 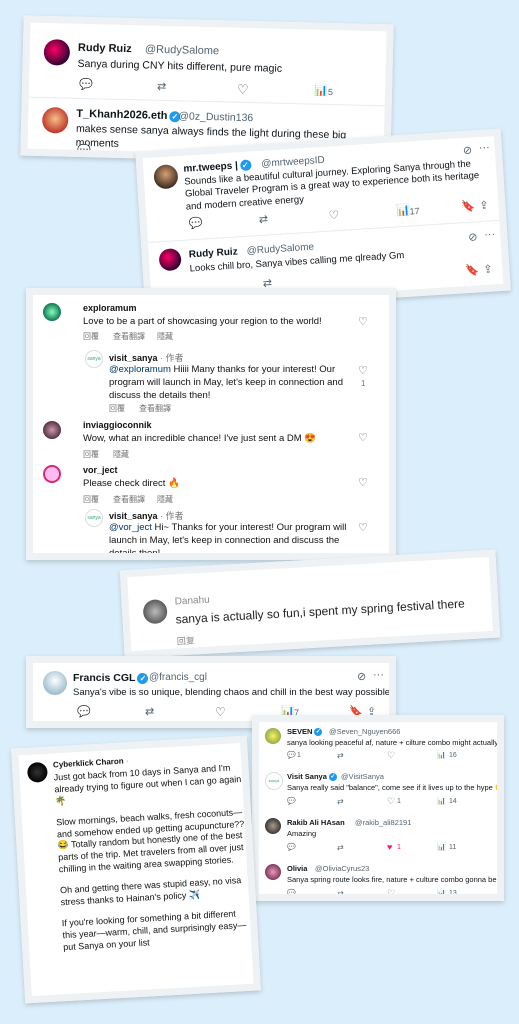 What do you see at coordinates (297, 868) in the screenshot?
I see `author-name: Olivia` at bounding box center [297, 868].